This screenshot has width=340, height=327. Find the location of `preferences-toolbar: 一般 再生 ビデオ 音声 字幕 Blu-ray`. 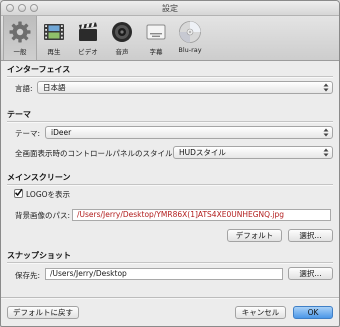

preferences-toolbar: 一般 再生 ビデオ 音声 字幕 Blu-ray is located at coordinates (170, 38).